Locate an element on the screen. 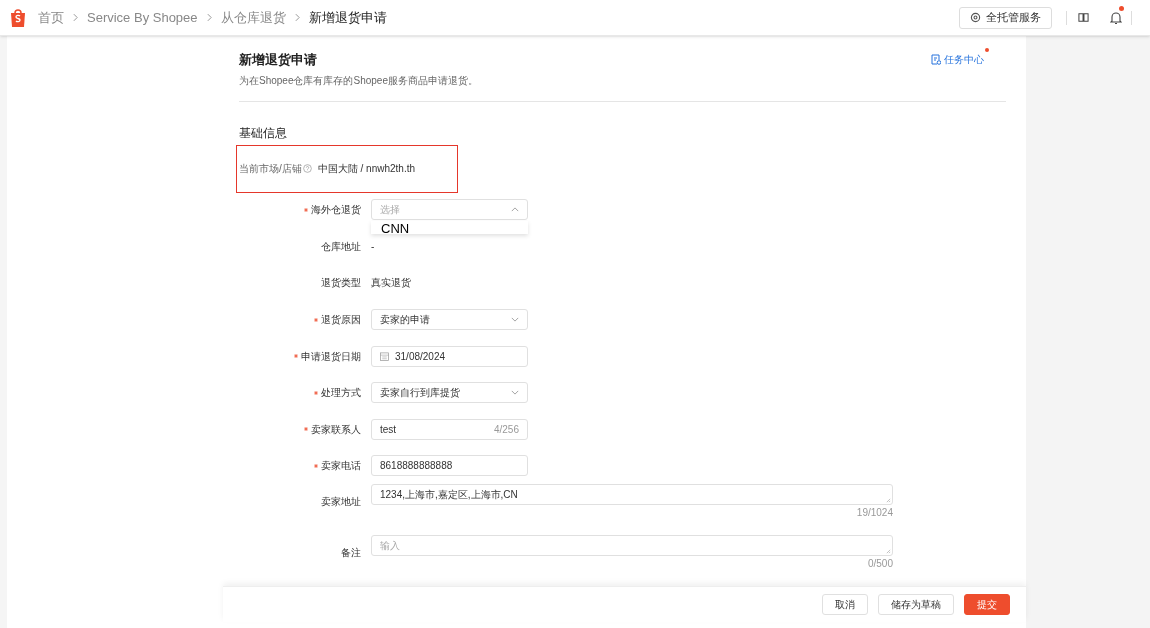  field-label: 退货原因 is located at coordinates (341, 320).